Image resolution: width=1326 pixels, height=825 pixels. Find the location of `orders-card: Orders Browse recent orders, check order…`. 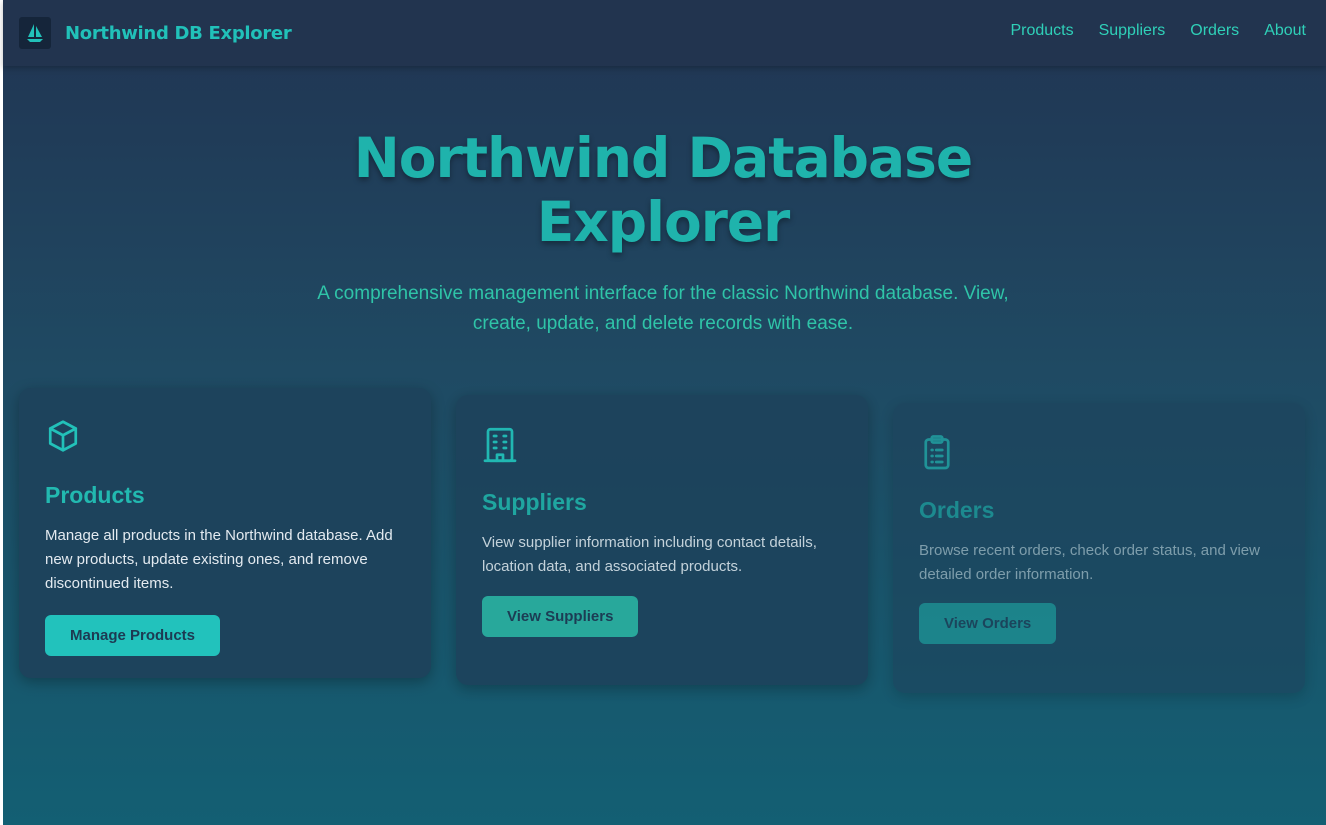

orders-card: Orders Browse recent orders, check order… is located at coordinates (1099, 548).